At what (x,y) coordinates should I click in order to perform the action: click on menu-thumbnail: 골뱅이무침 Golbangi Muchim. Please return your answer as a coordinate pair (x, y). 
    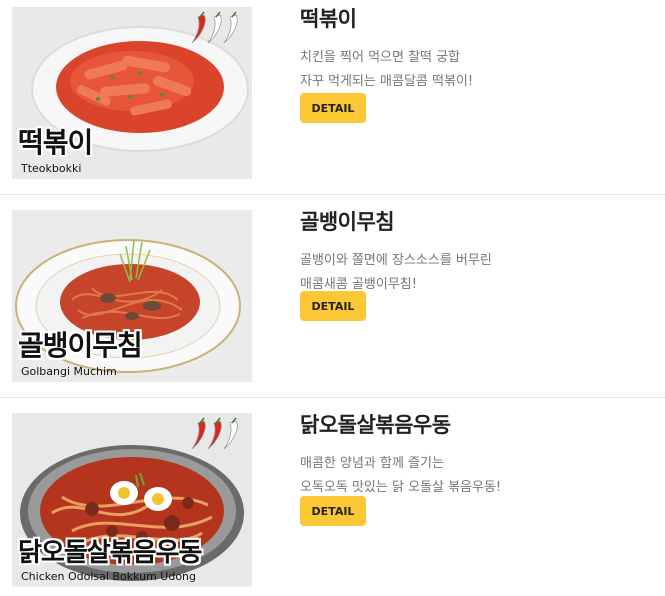
    Looking at the image, I should click on (132, 296).